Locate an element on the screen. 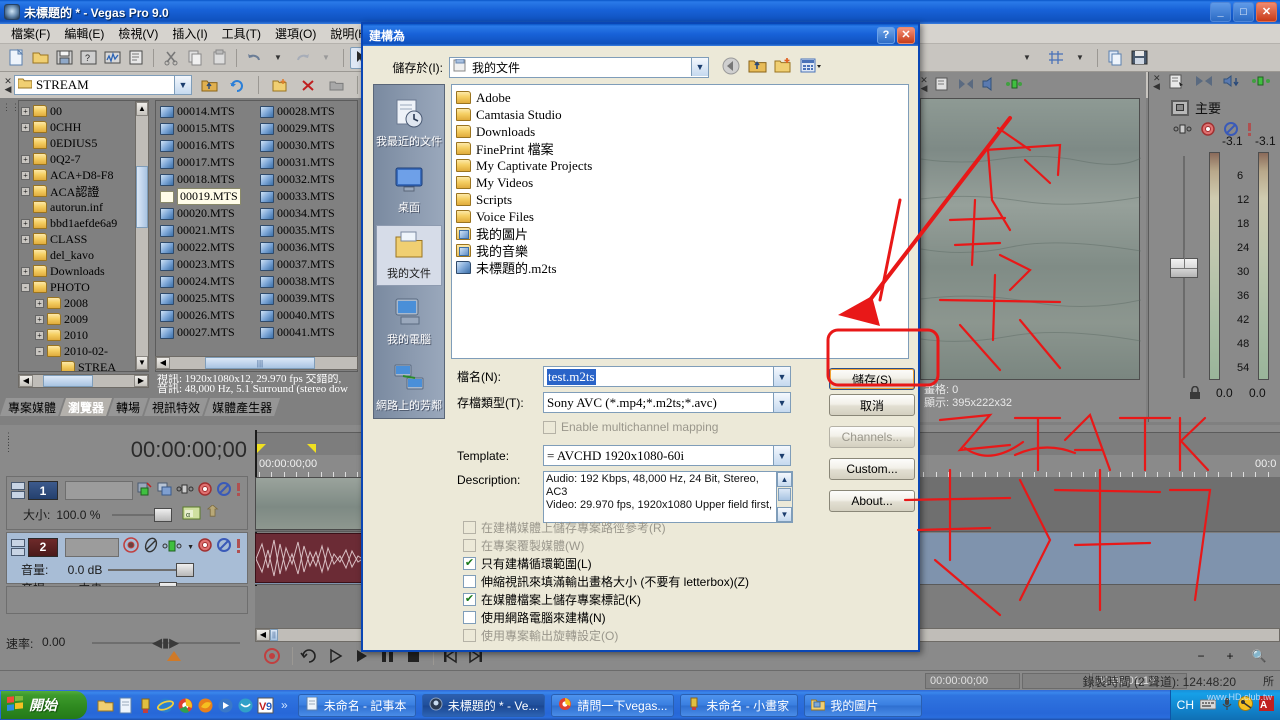  up-folder-icon is located at coordinates (209, 85).